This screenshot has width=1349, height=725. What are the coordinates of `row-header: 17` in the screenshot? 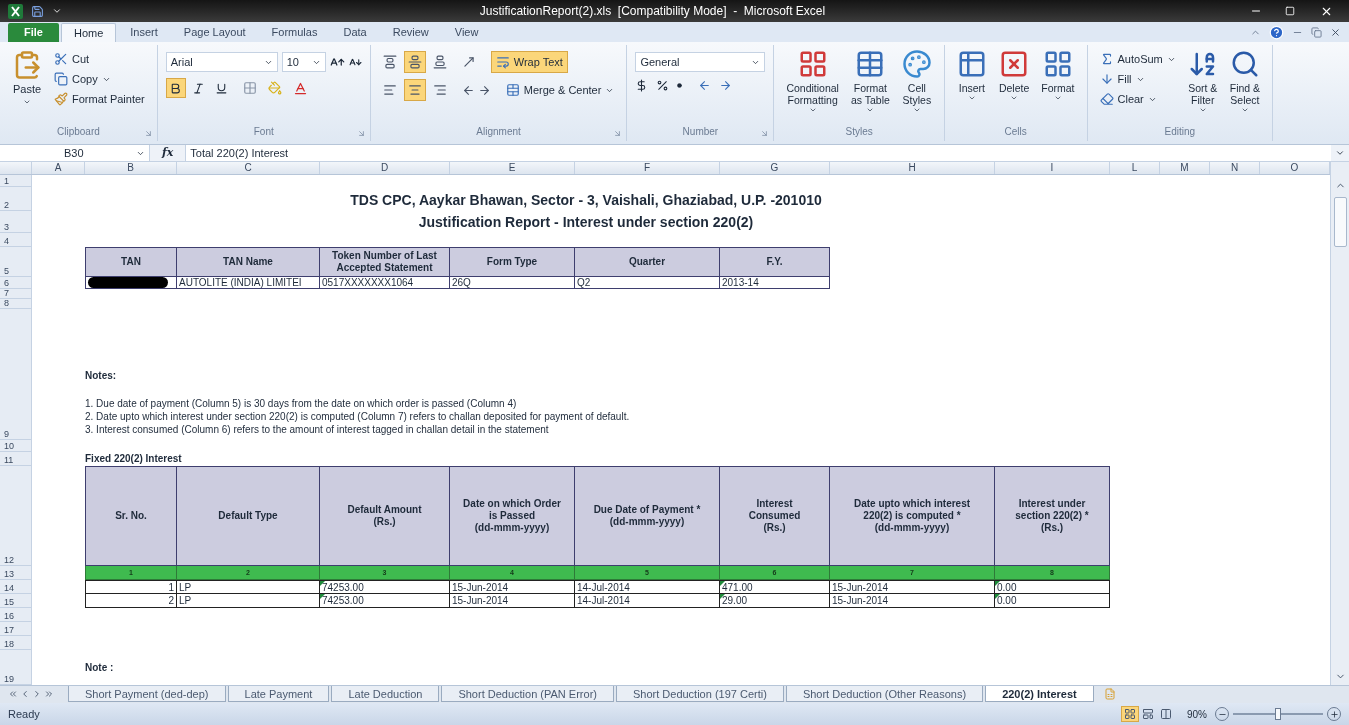 It's located at (16, 629).